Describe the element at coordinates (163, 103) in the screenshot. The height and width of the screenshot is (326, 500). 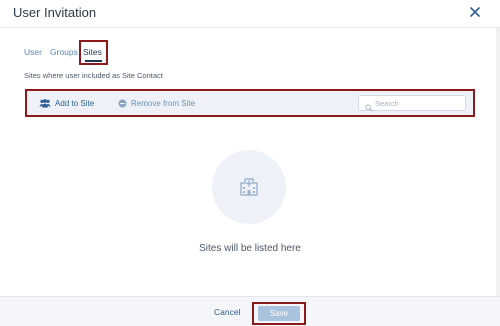
I see `remove-from-site-label: Remove from Site` at that location.